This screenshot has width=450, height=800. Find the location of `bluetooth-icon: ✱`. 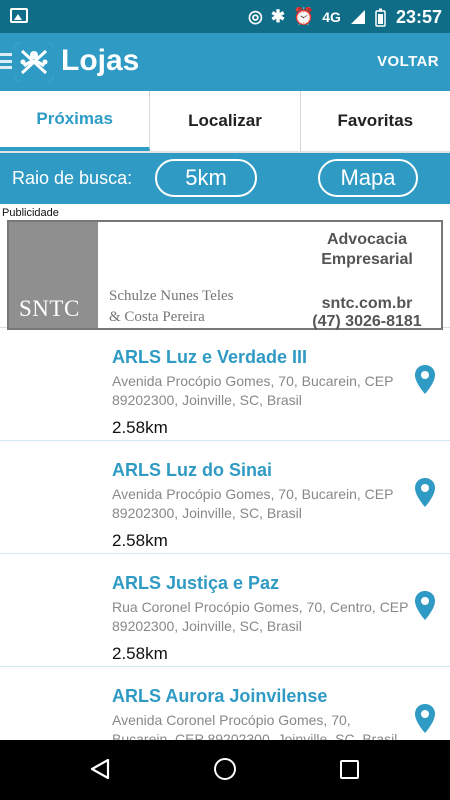

bluetooth-icon: ✱ is located at coordinates (278, 16).